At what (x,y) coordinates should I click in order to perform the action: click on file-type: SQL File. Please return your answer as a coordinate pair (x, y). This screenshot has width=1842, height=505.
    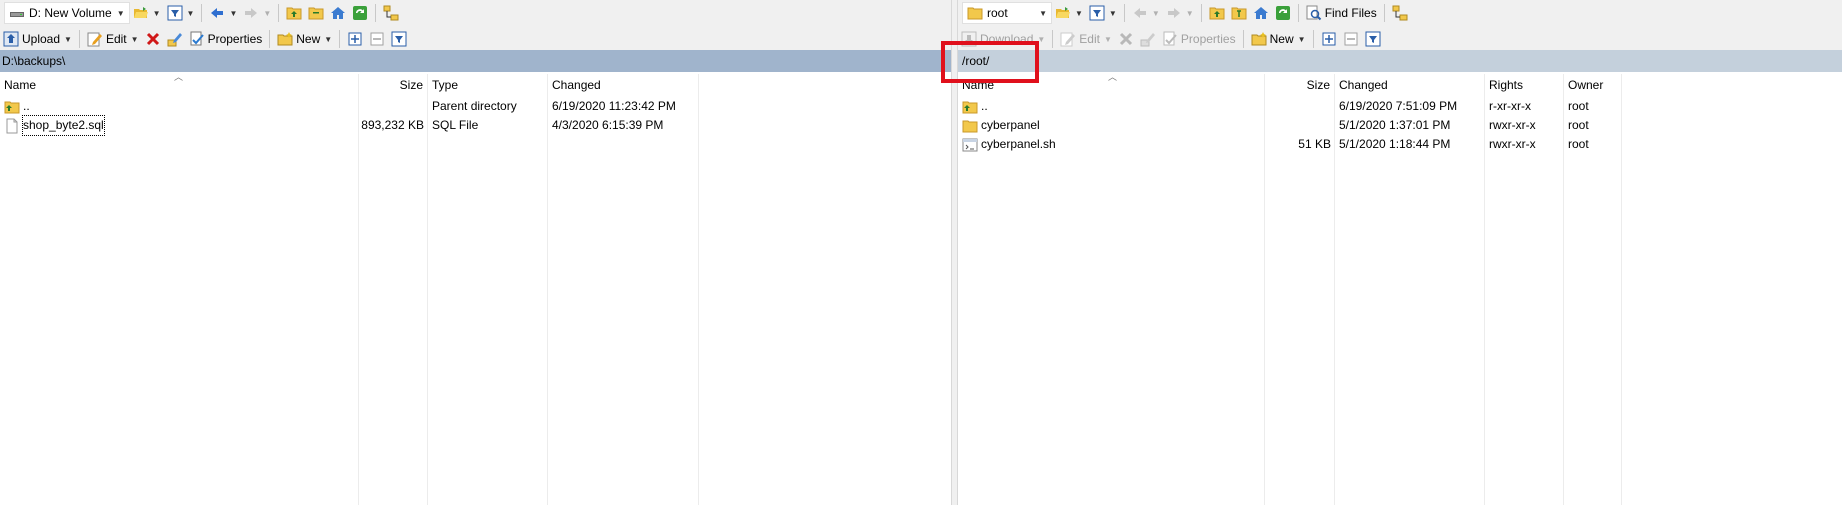
    Looking at the image, I should click on (455, 125).